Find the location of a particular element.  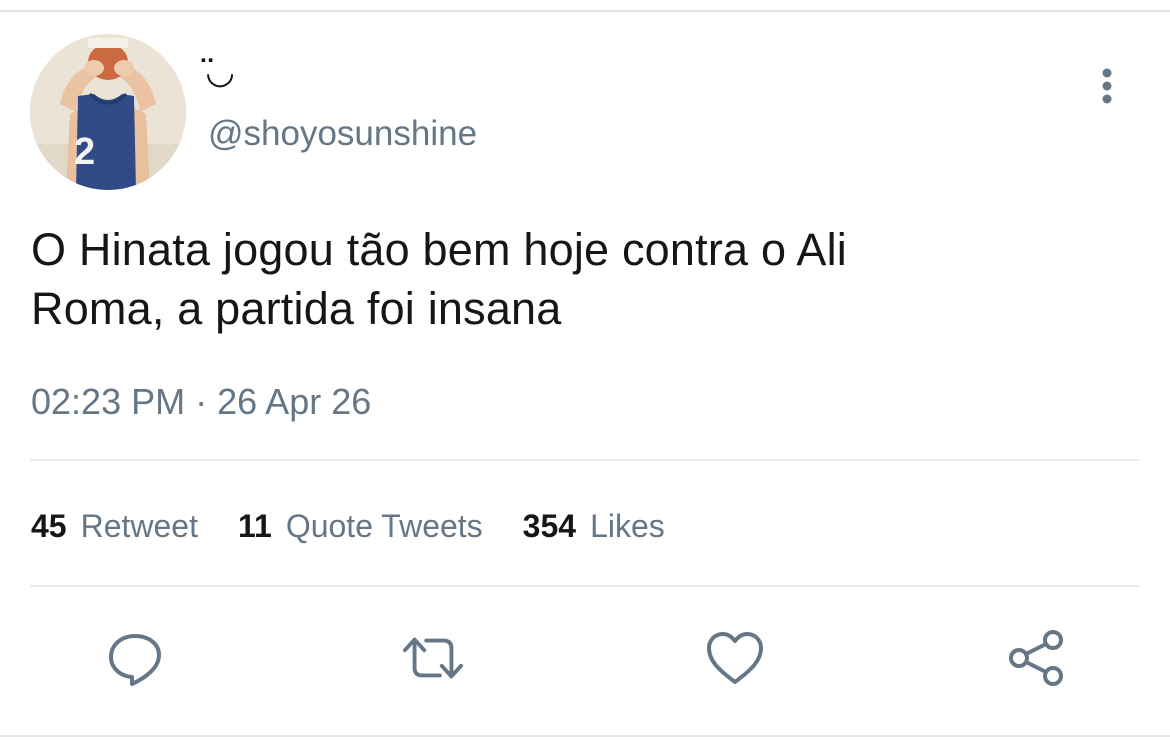

tweet-text-line-2: Roma, a partida foi insana is located at coordinates (296, 308).